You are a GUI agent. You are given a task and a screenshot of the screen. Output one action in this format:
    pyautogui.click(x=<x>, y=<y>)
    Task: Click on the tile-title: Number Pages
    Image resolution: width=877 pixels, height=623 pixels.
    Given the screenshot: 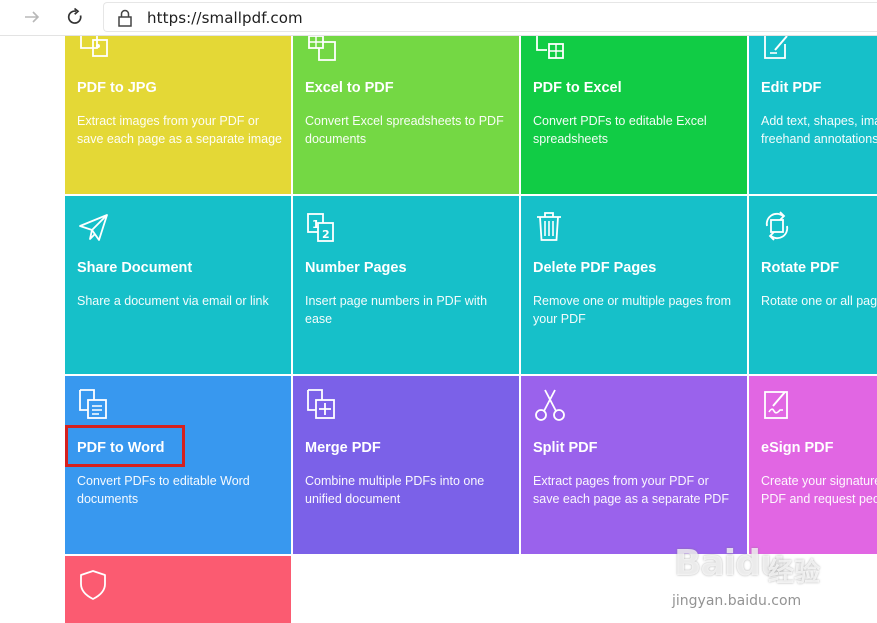 What is the action you would take?
    pyautogui.click(x=356, y=268)
    